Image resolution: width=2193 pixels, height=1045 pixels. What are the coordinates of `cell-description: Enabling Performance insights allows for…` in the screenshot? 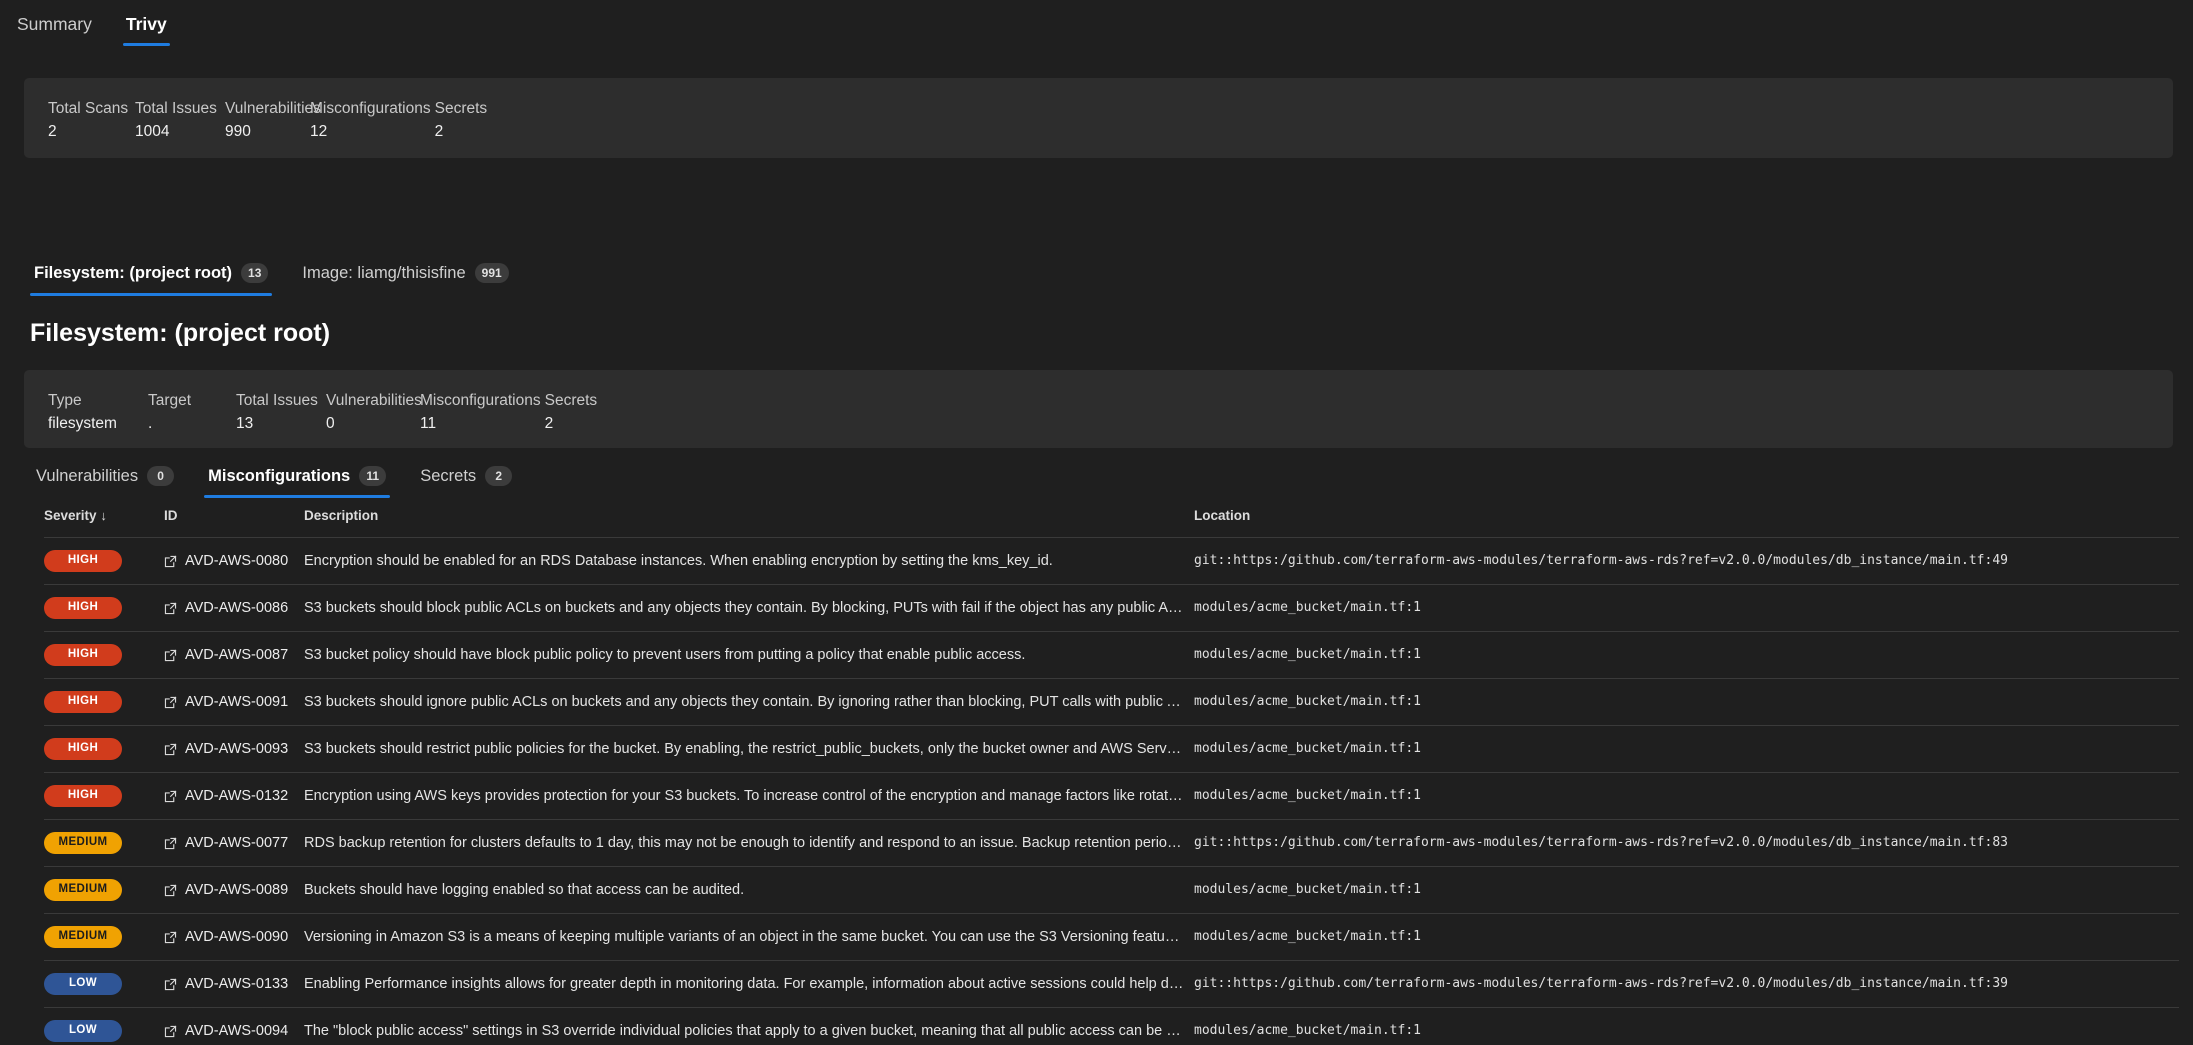 It's located at (749, 984).